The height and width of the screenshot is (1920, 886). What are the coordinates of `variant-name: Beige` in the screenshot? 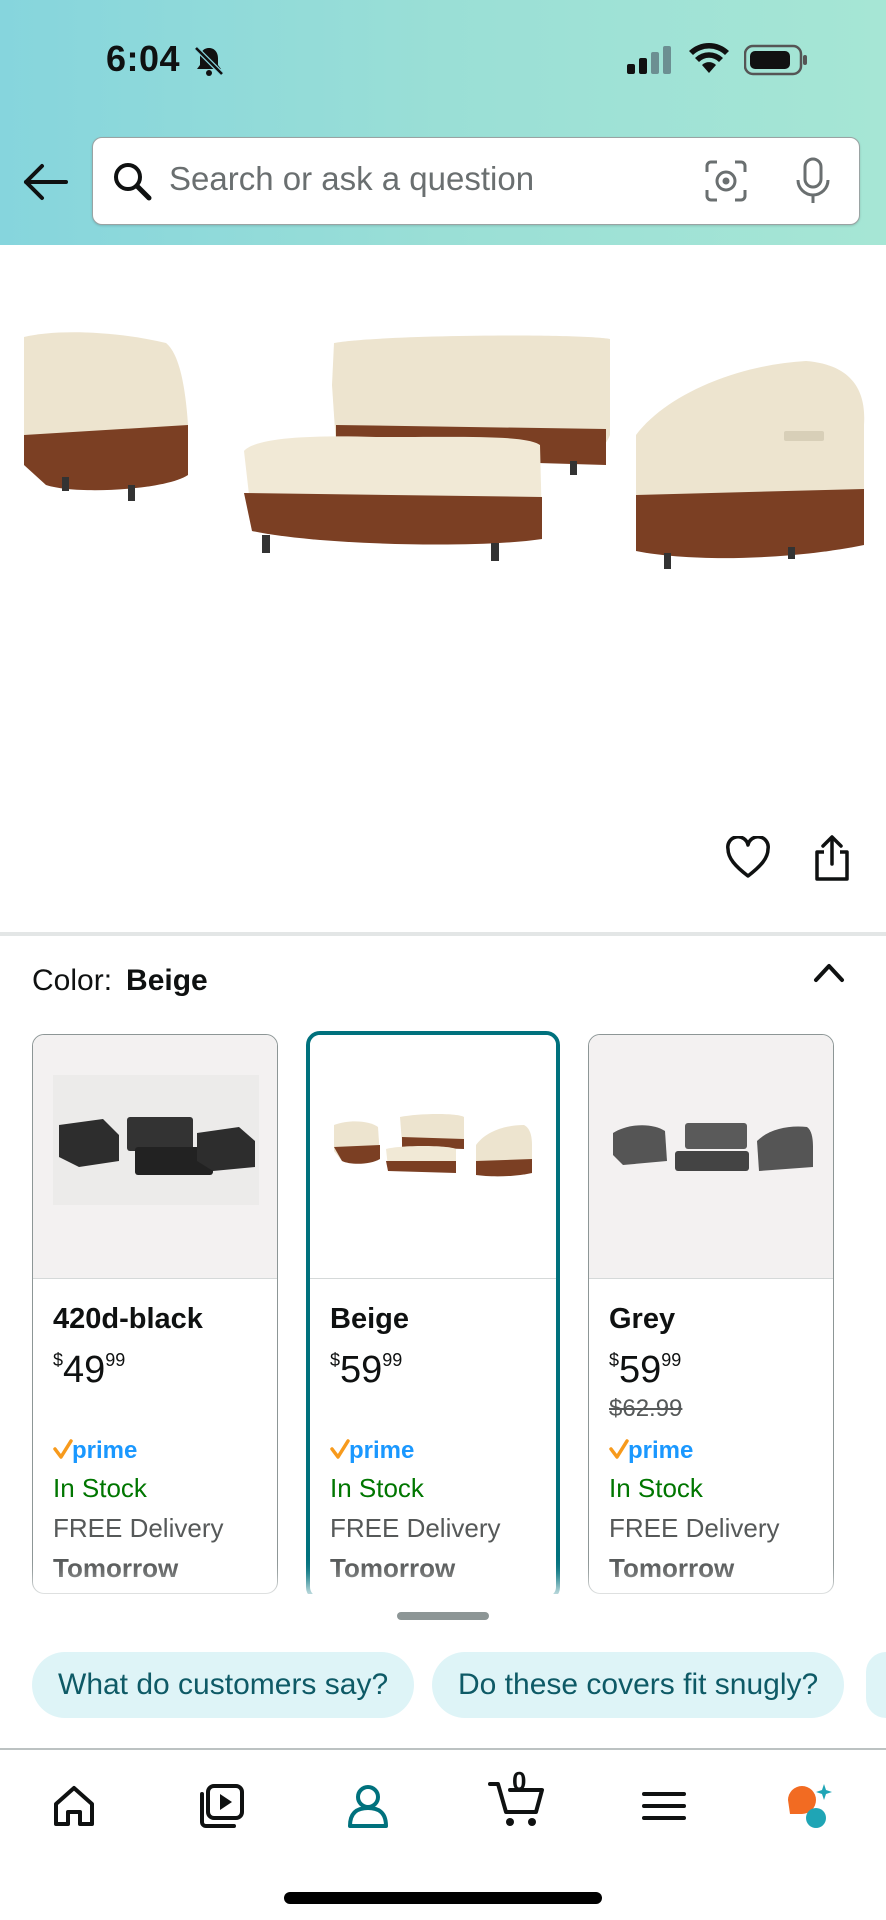 It's located at (369, 1319).